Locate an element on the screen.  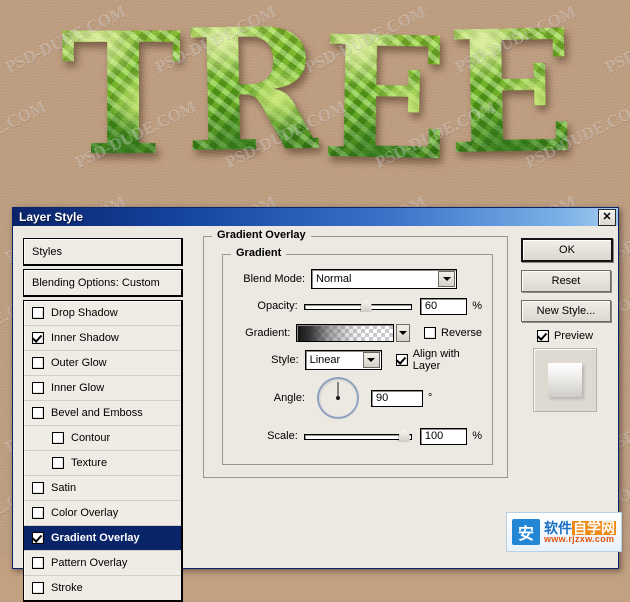
scale-value: 100 is located at coordinates (434, 436).